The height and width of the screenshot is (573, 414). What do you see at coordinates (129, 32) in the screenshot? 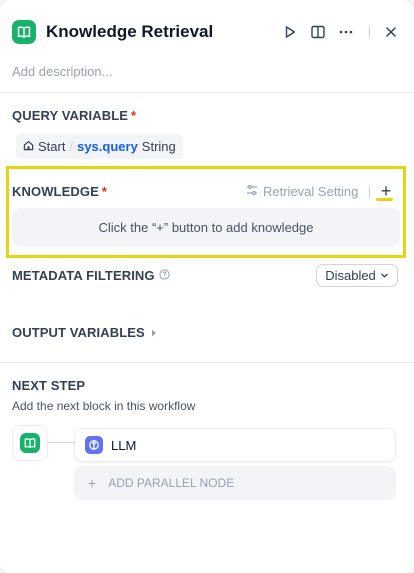
I see `node-title: Knowledge Retrieval` at bounding box center [129, 32].